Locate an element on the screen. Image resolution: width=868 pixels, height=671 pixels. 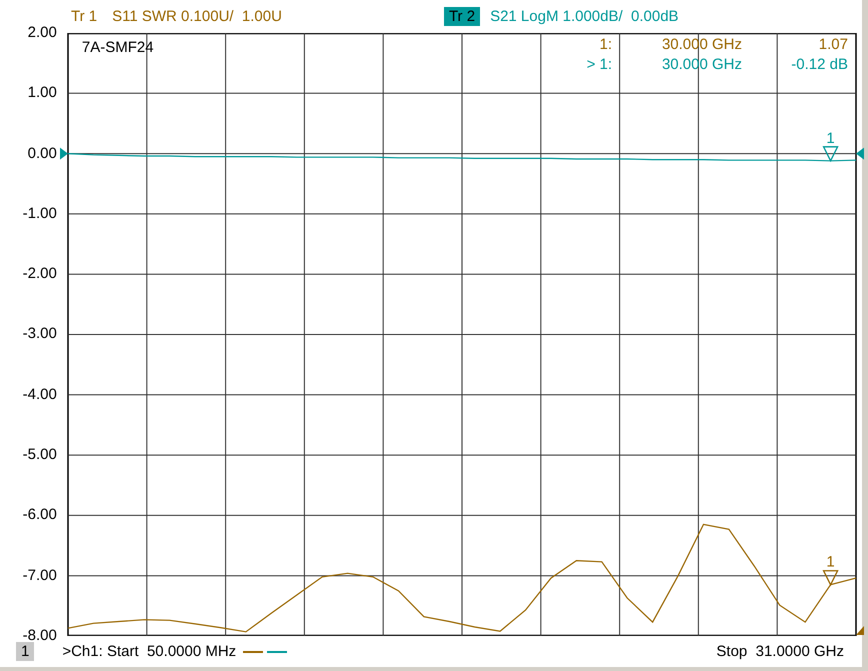
axis-label: 2.00 is located at coordinates (42, 33).